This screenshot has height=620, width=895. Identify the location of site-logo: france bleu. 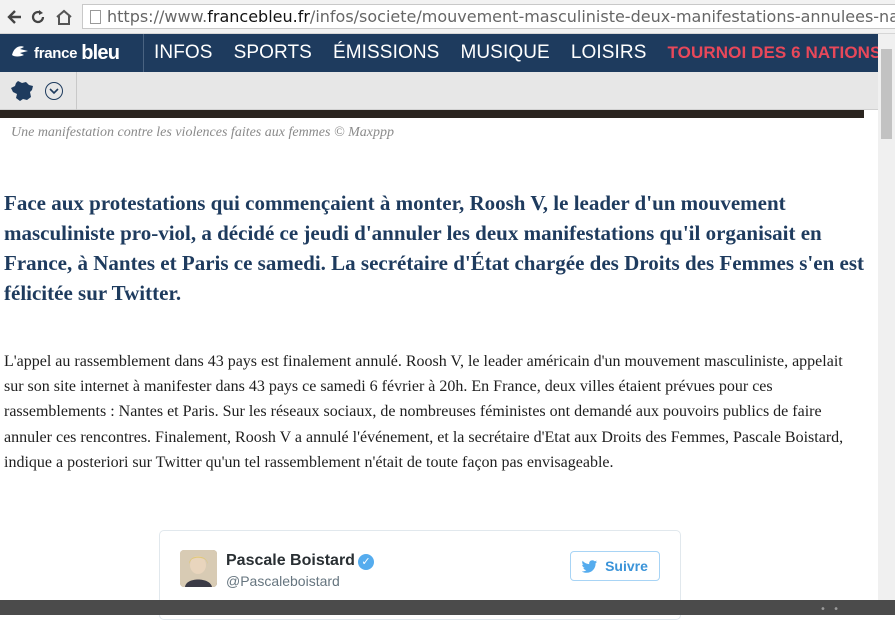
(76, 53).